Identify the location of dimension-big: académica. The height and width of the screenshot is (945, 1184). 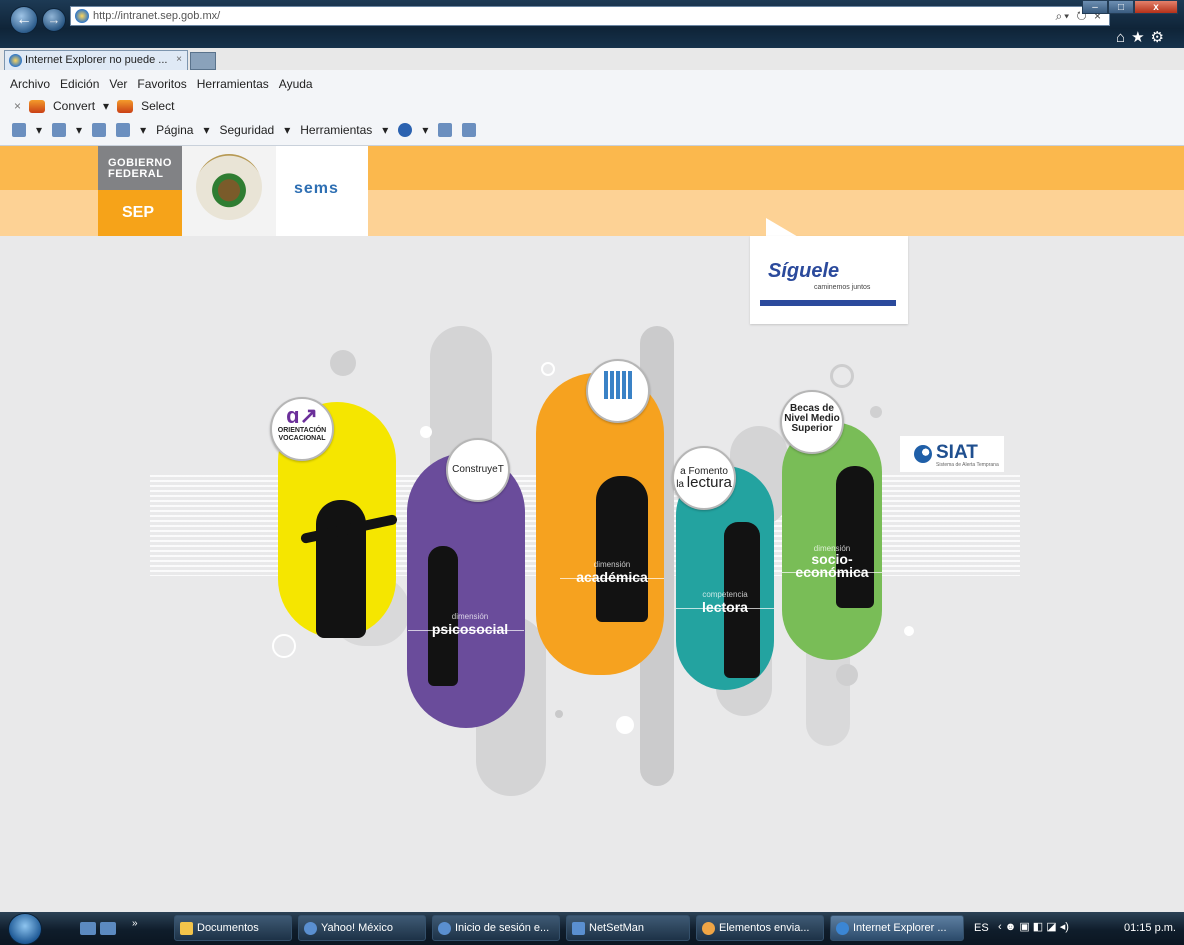
(612, 577).